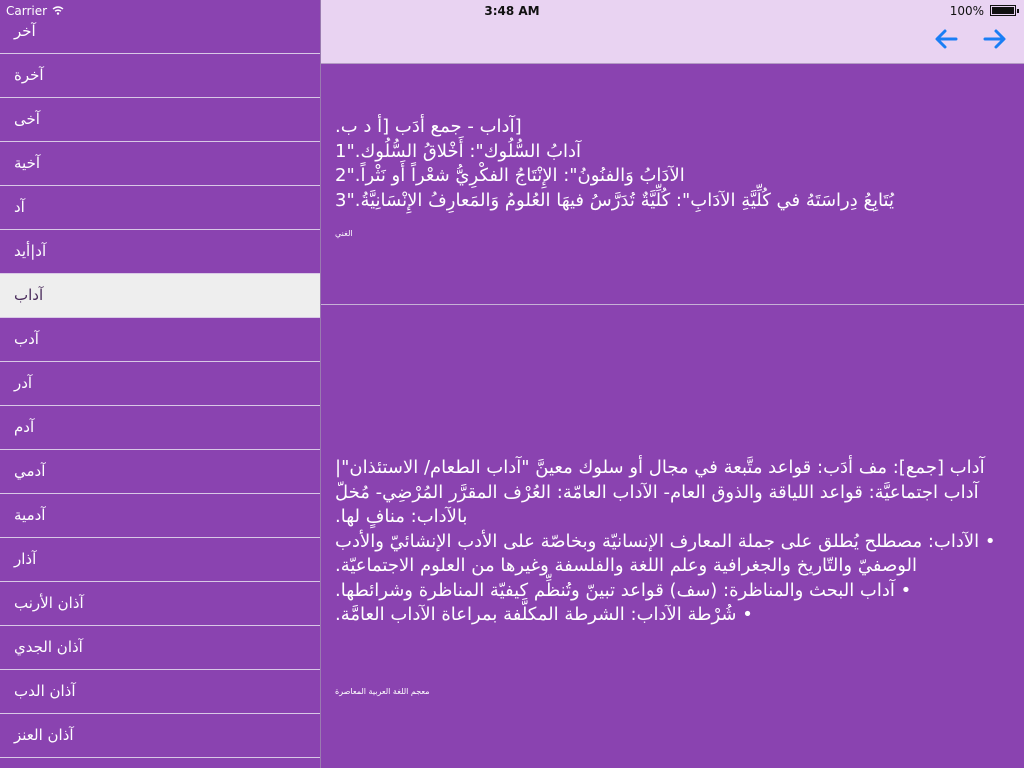 The width and height of the screenshot is (1024, 768). What do you see at coordinates (382, 691) in the screenshot?
I see `dictionary-source: معجم اللغة العربية المعاصرة` at bounding box center [382, 691].